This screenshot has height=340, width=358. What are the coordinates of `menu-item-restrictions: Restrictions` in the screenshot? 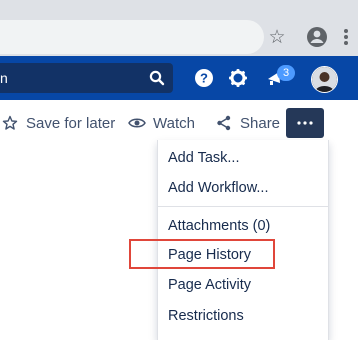 It's located at (206, 316).